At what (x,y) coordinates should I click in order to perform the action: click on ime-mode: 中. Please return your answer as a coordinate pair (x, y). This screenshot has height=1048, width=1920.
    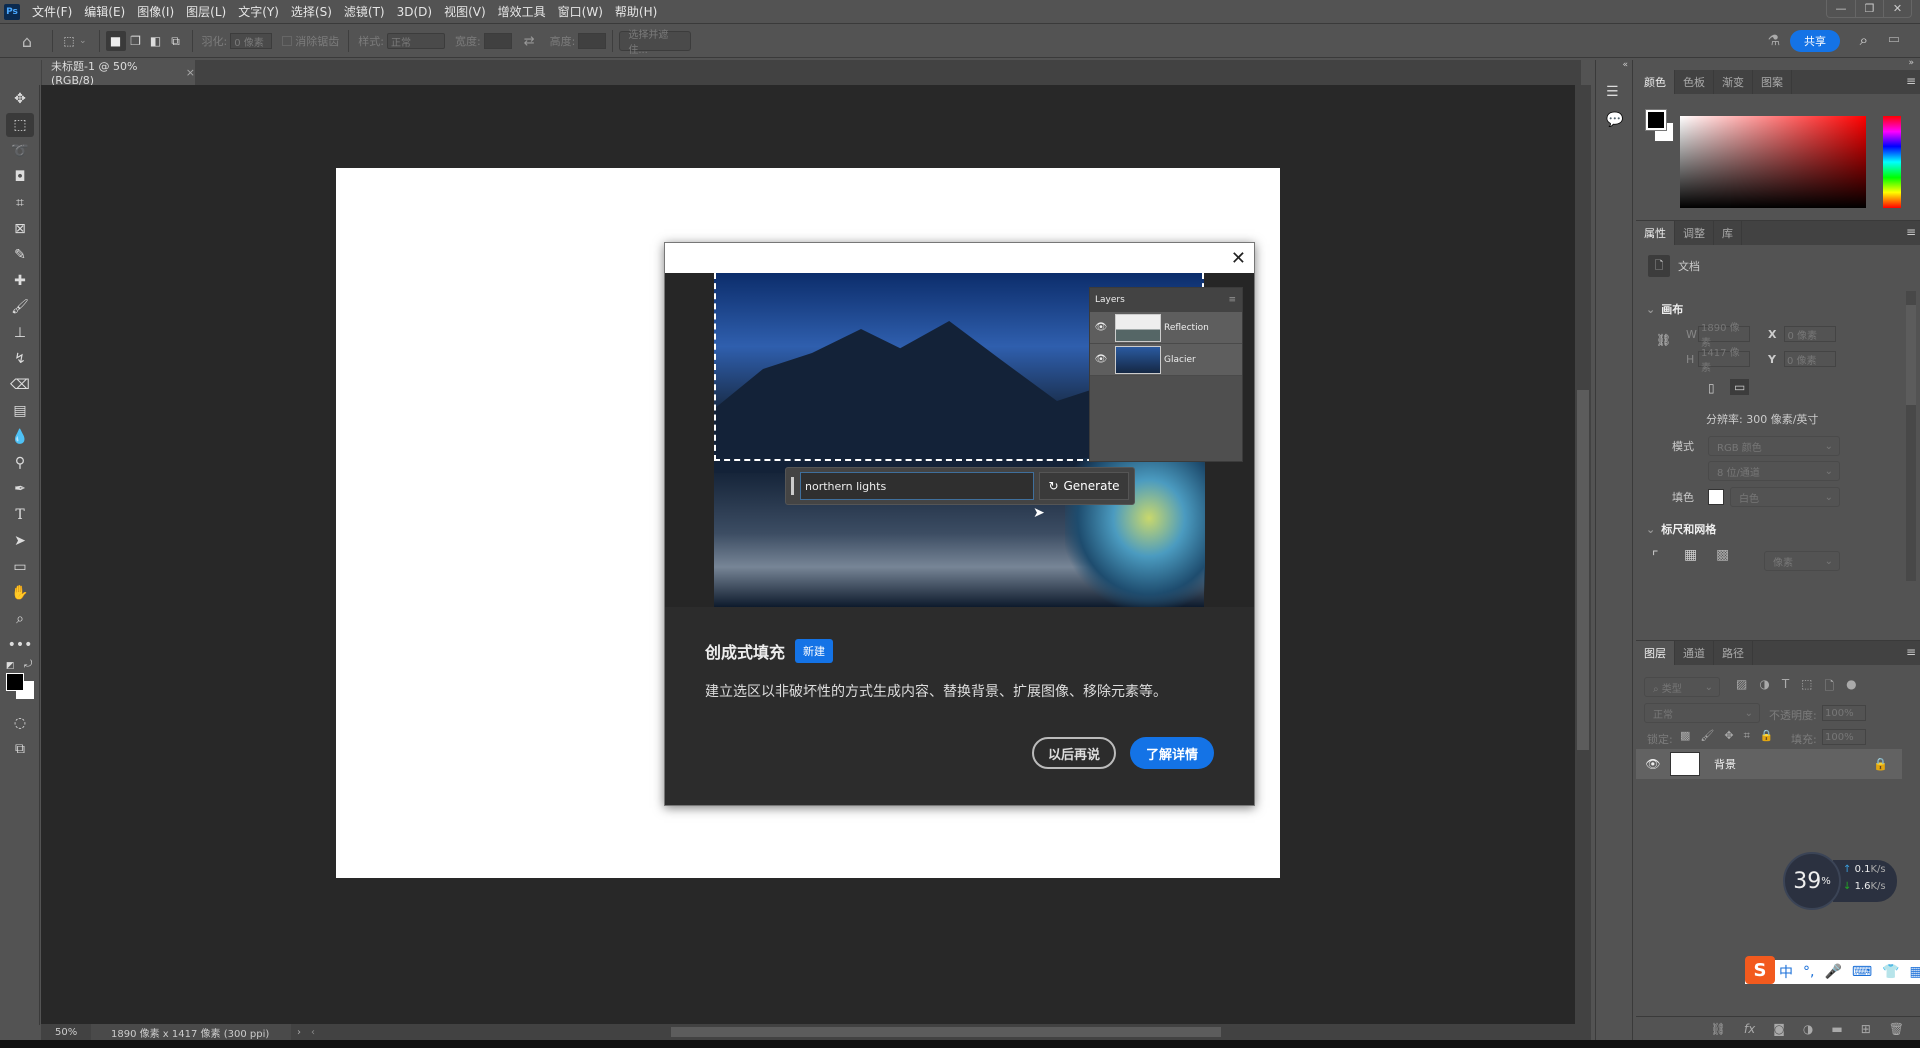
    Looking at the image, I should click on (1786, 972).